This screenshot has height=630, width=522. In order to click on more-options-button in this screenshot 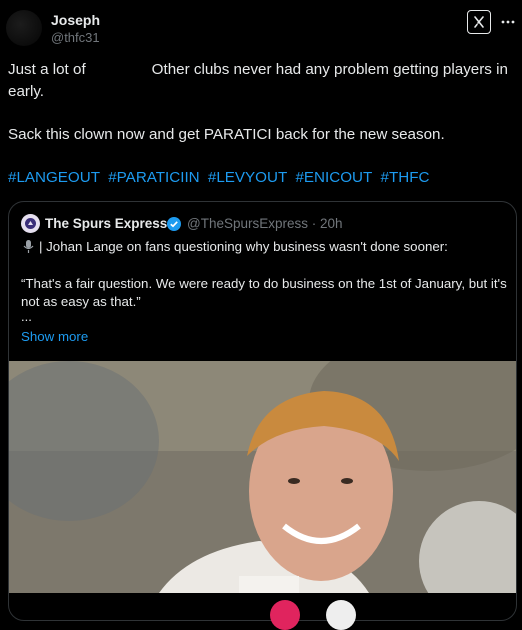, I will do `click(508, 22)`.